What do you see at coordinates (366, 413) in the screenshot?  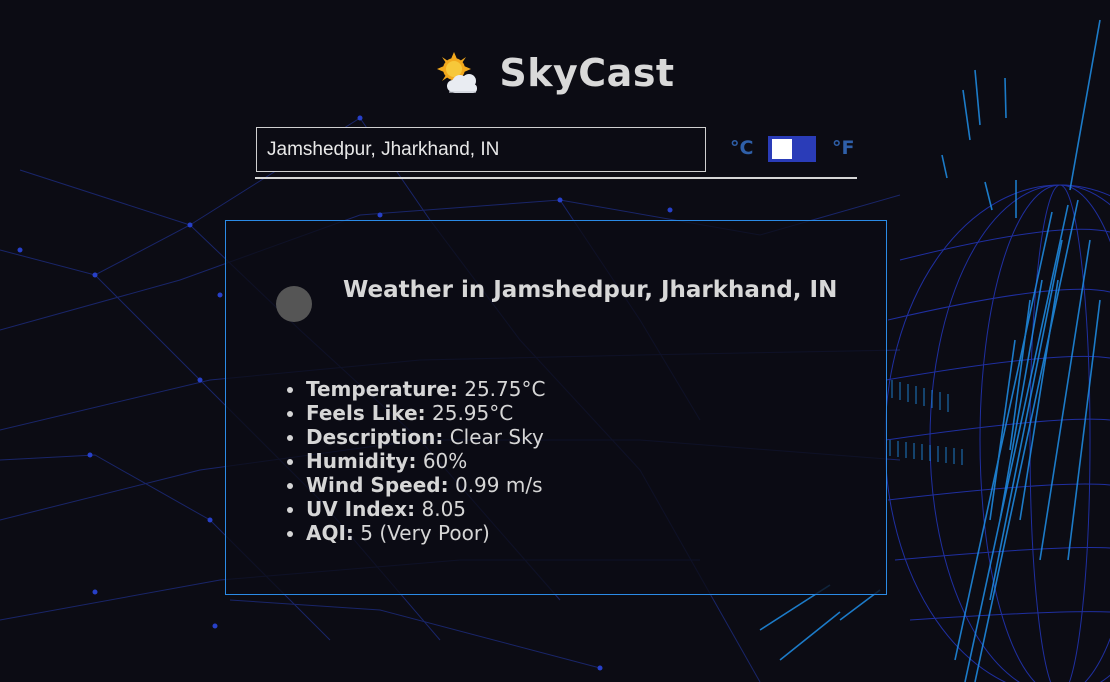 I see `detail-label: Feels Like:` at bounding box center [366, 413].